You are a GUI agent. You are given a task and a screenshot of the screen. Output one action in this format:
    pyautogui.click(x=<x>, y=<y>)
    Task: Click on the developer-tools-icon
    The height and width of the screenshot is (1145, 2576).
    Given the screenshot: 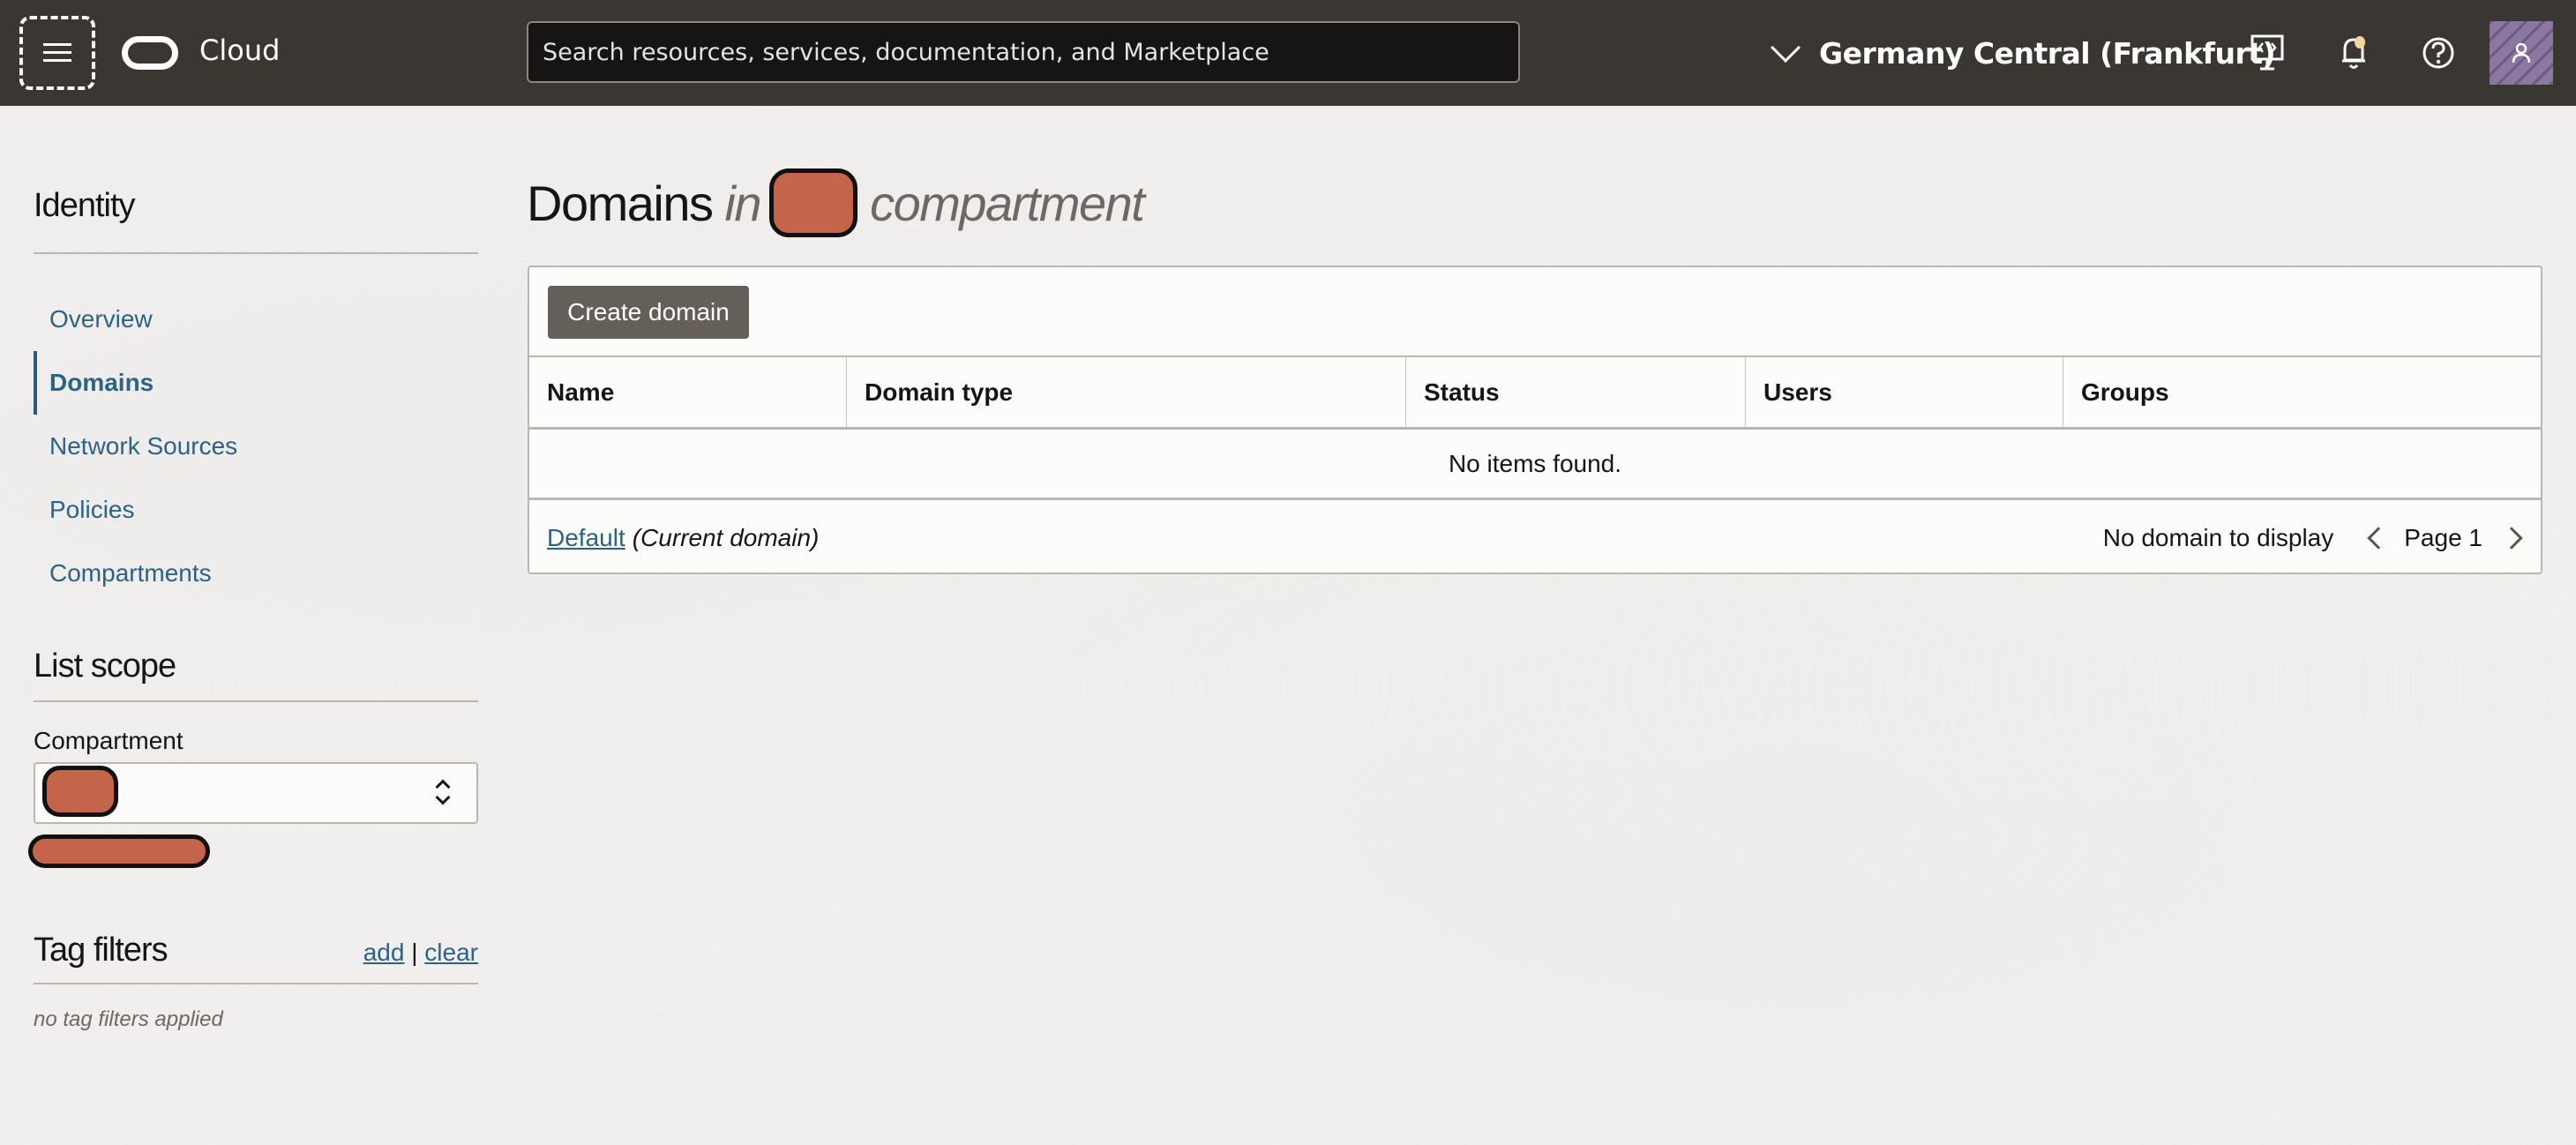 What is the action you would take?
    pyautogui.click(x=2267, y=53)
    